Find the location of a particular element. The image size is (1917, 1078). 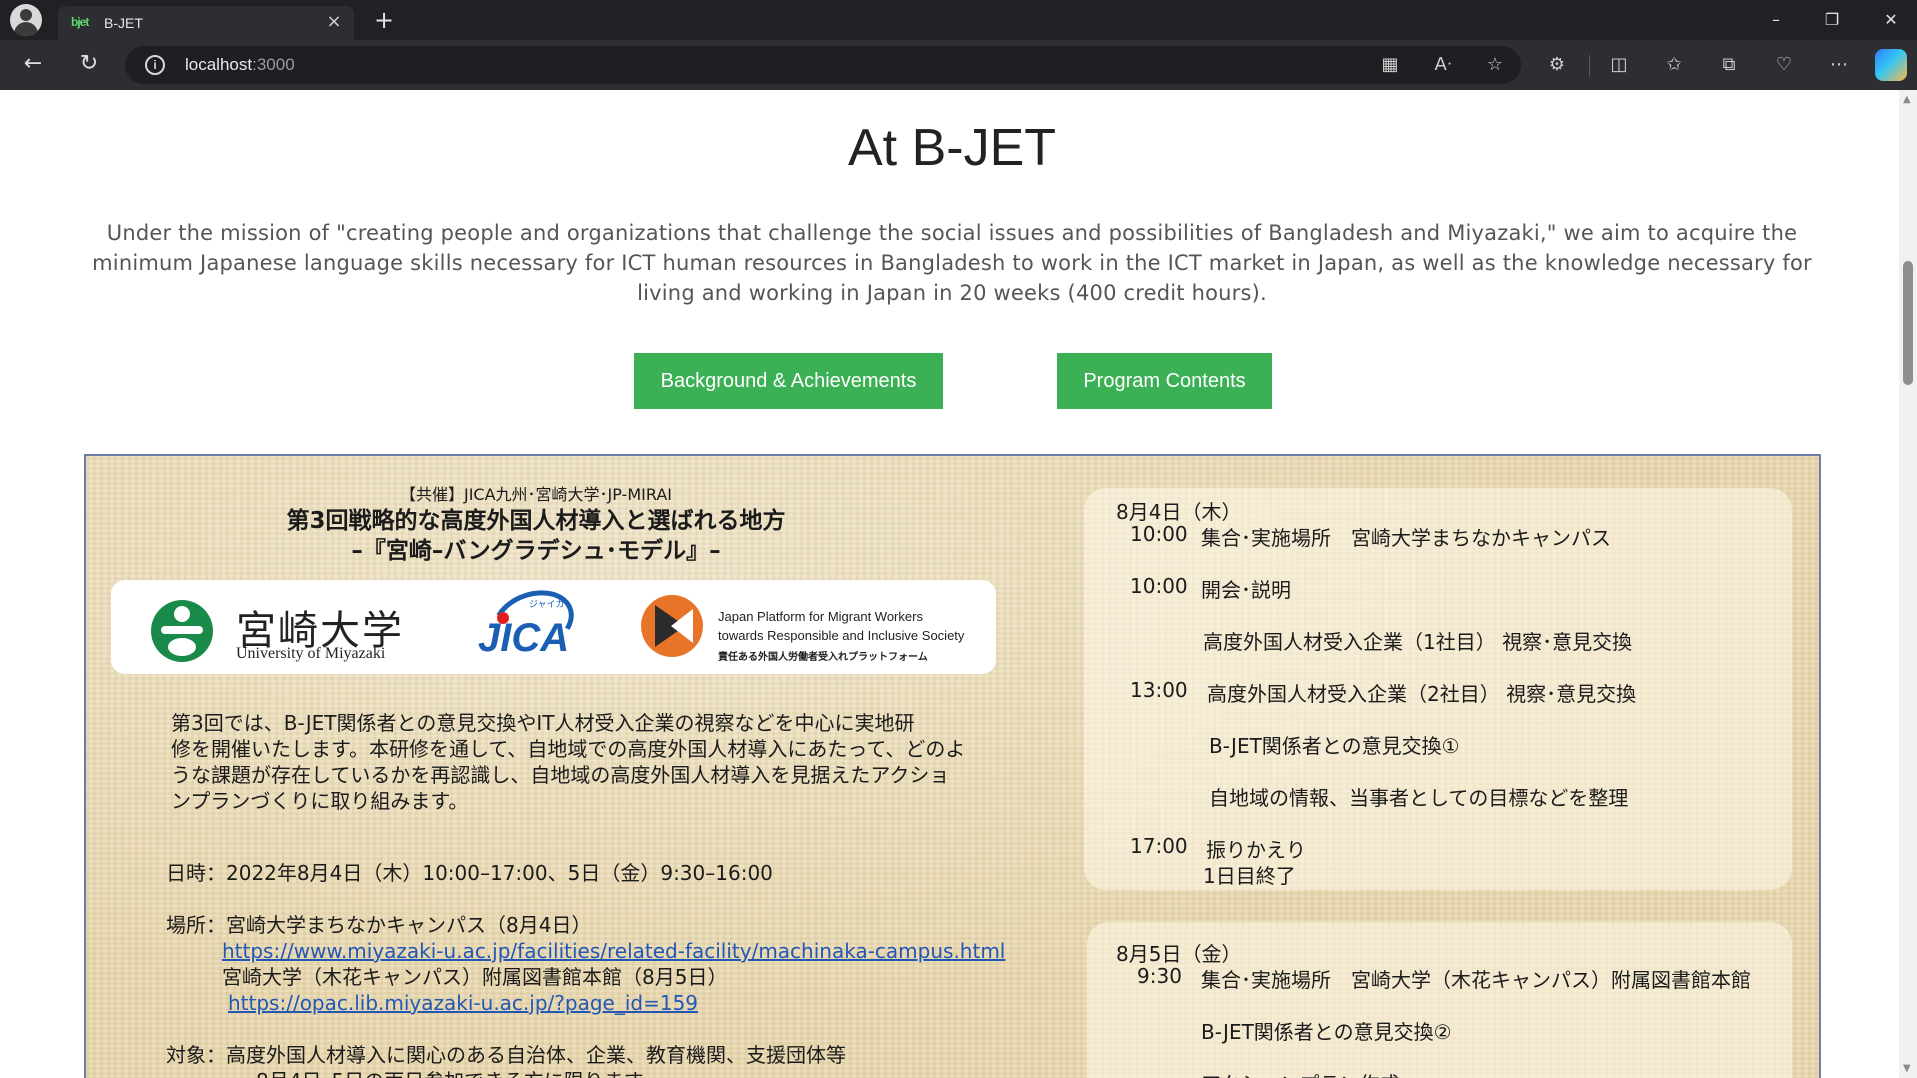

university-of-miyazaki-emblem-icon is located at coordinates (182, 631).